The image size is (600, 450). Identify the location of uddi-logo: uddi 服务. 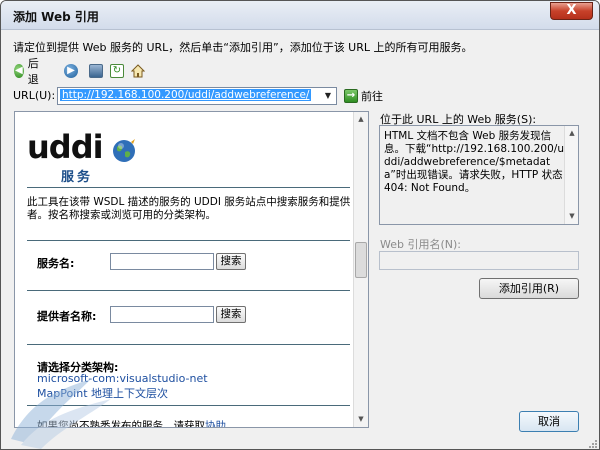
(92, 154).